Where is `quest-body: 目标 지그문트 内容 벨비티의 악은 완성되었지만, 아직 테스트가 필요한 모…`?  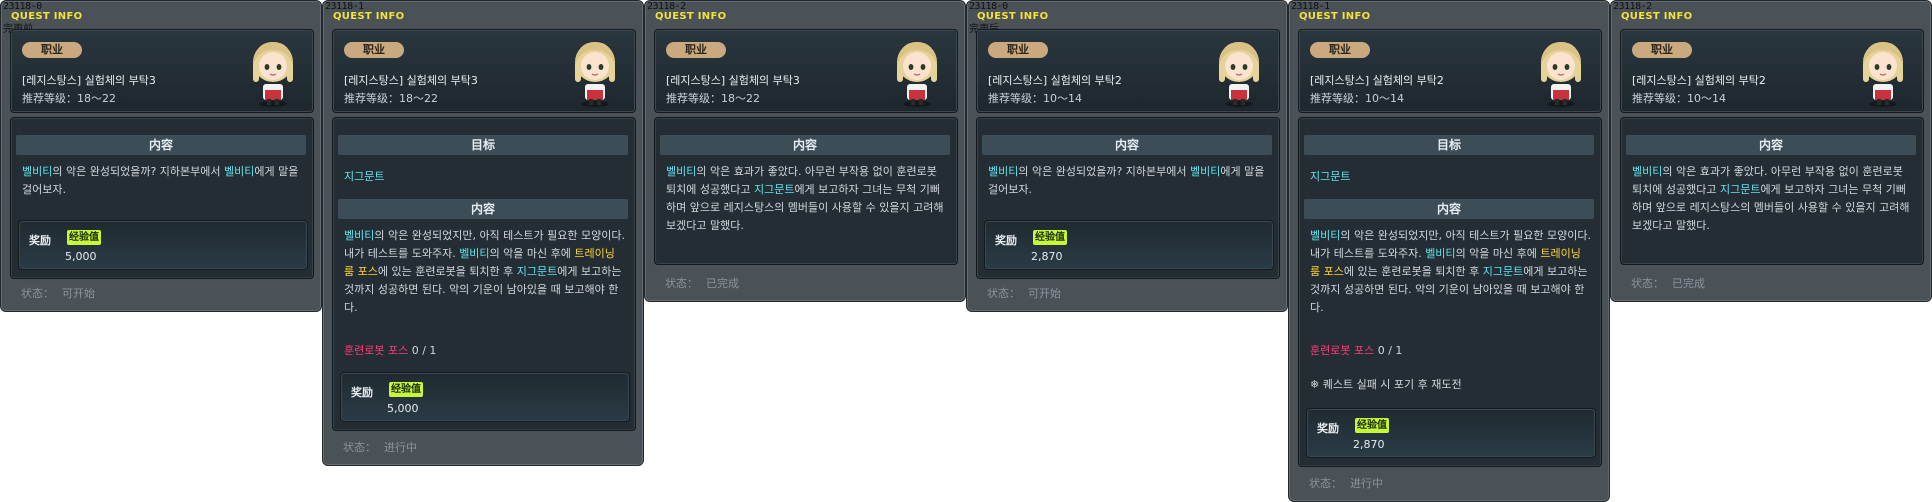 quest-body: 目标 지그문트 内容 벨비티의 악은 완성되었지만, 아직 테스트가 필요한 모… is located at coordinates (1450, 292).